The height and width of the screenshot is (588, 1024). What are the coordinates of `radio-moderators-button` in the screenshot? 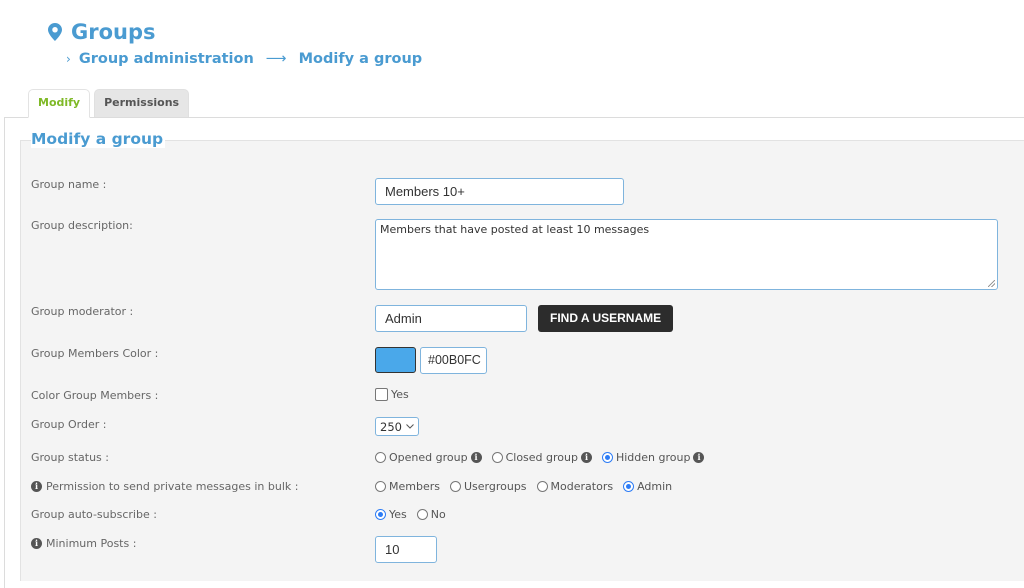 It's located at (542, 486).